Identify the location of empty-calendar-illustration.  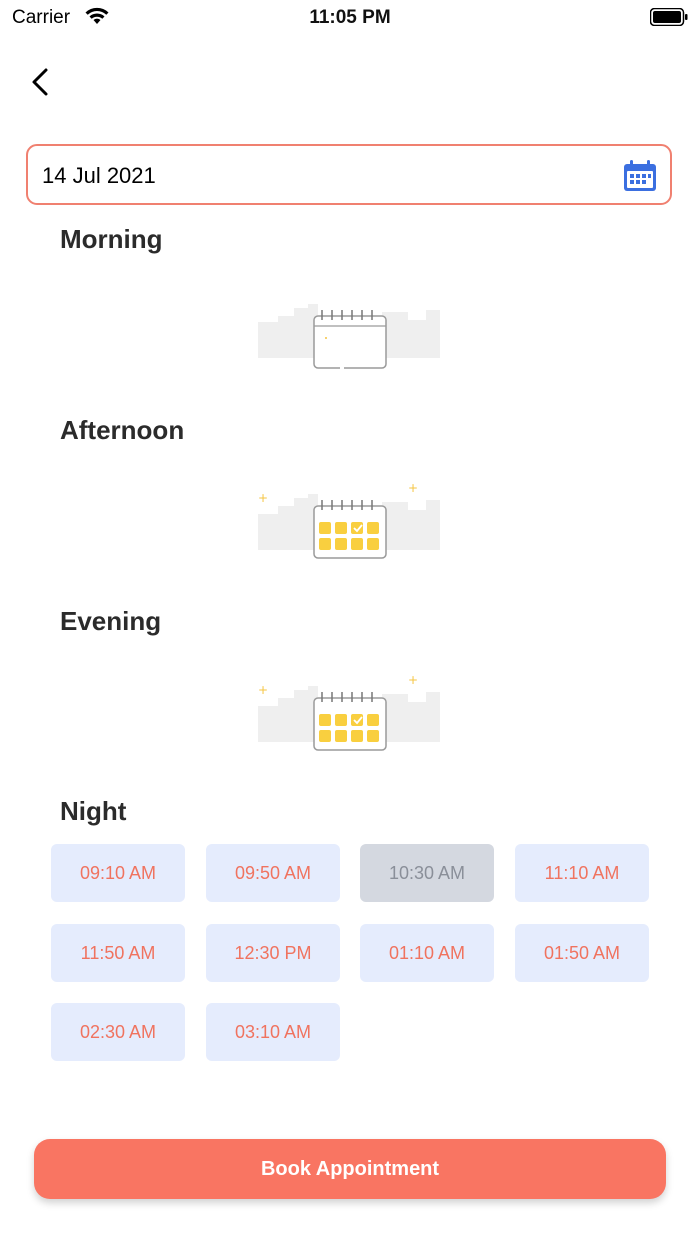
(349, 338).